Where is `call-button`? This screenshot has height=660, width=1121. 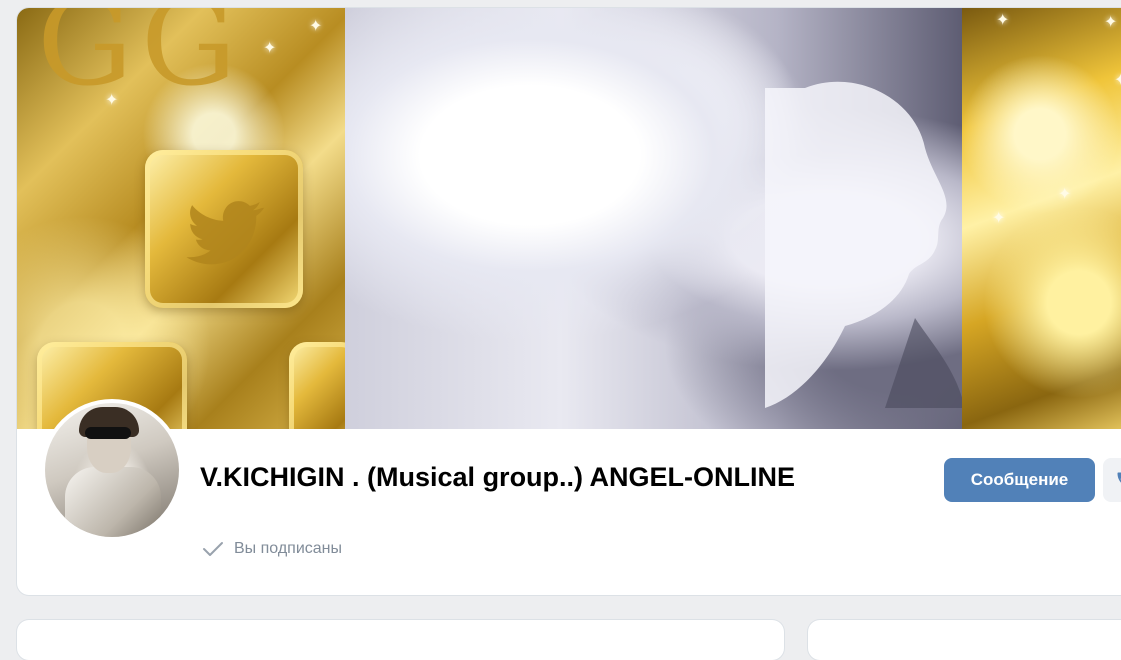
call-button is located at coordinates (1112, 480).